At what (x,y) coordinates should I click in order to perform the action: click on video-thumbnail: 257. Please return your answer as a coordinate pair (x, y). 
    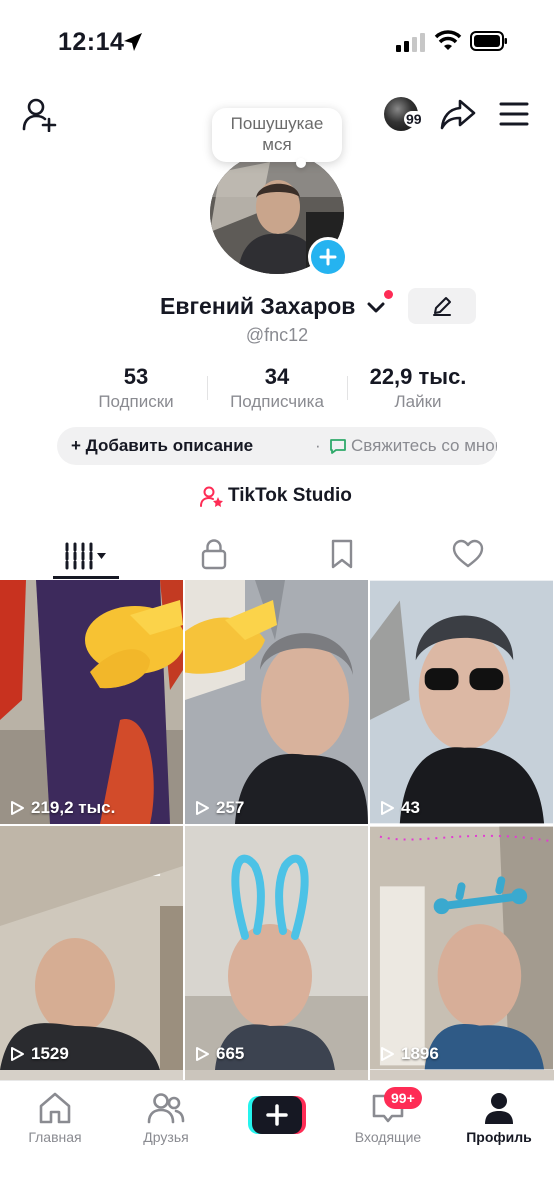
    Looking at the image, I should click on (276, 702).